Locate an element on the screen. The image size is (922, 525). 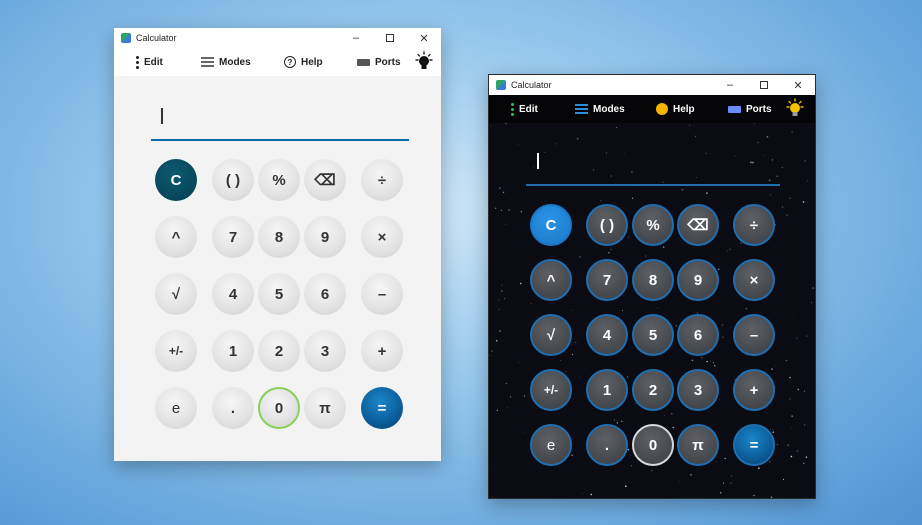
window-title: Calculator is located at coordinates (156, 38).